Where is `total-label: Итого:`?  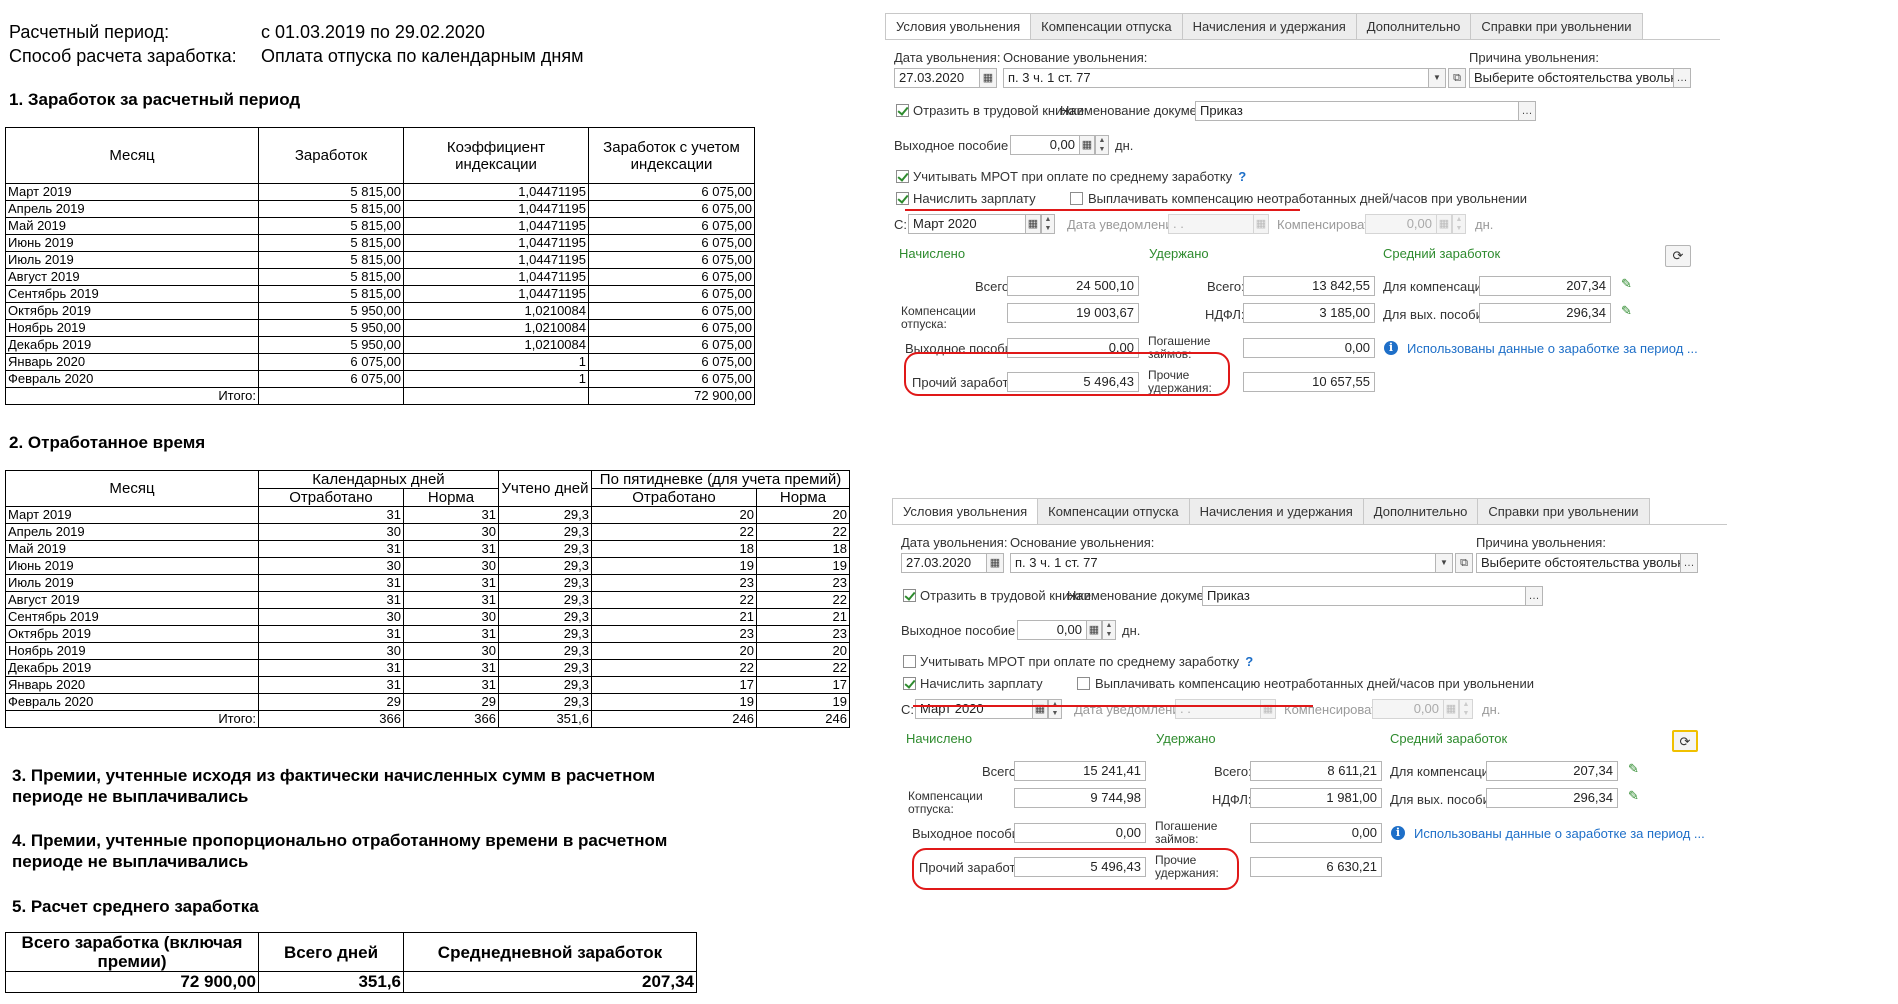
total-label: Итого: is located at coordinates (132, 396).